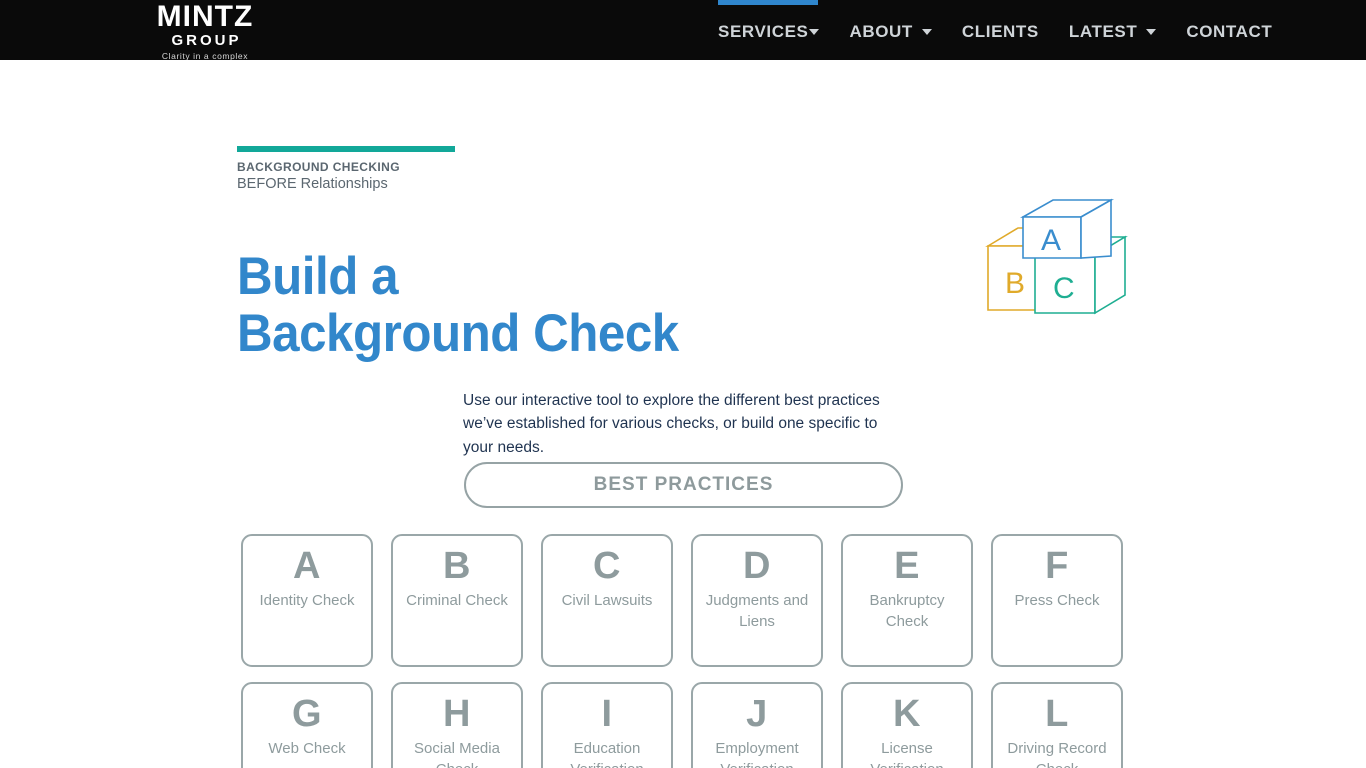  I want to click on check-card-k: K License Verification, so click(907, 725).